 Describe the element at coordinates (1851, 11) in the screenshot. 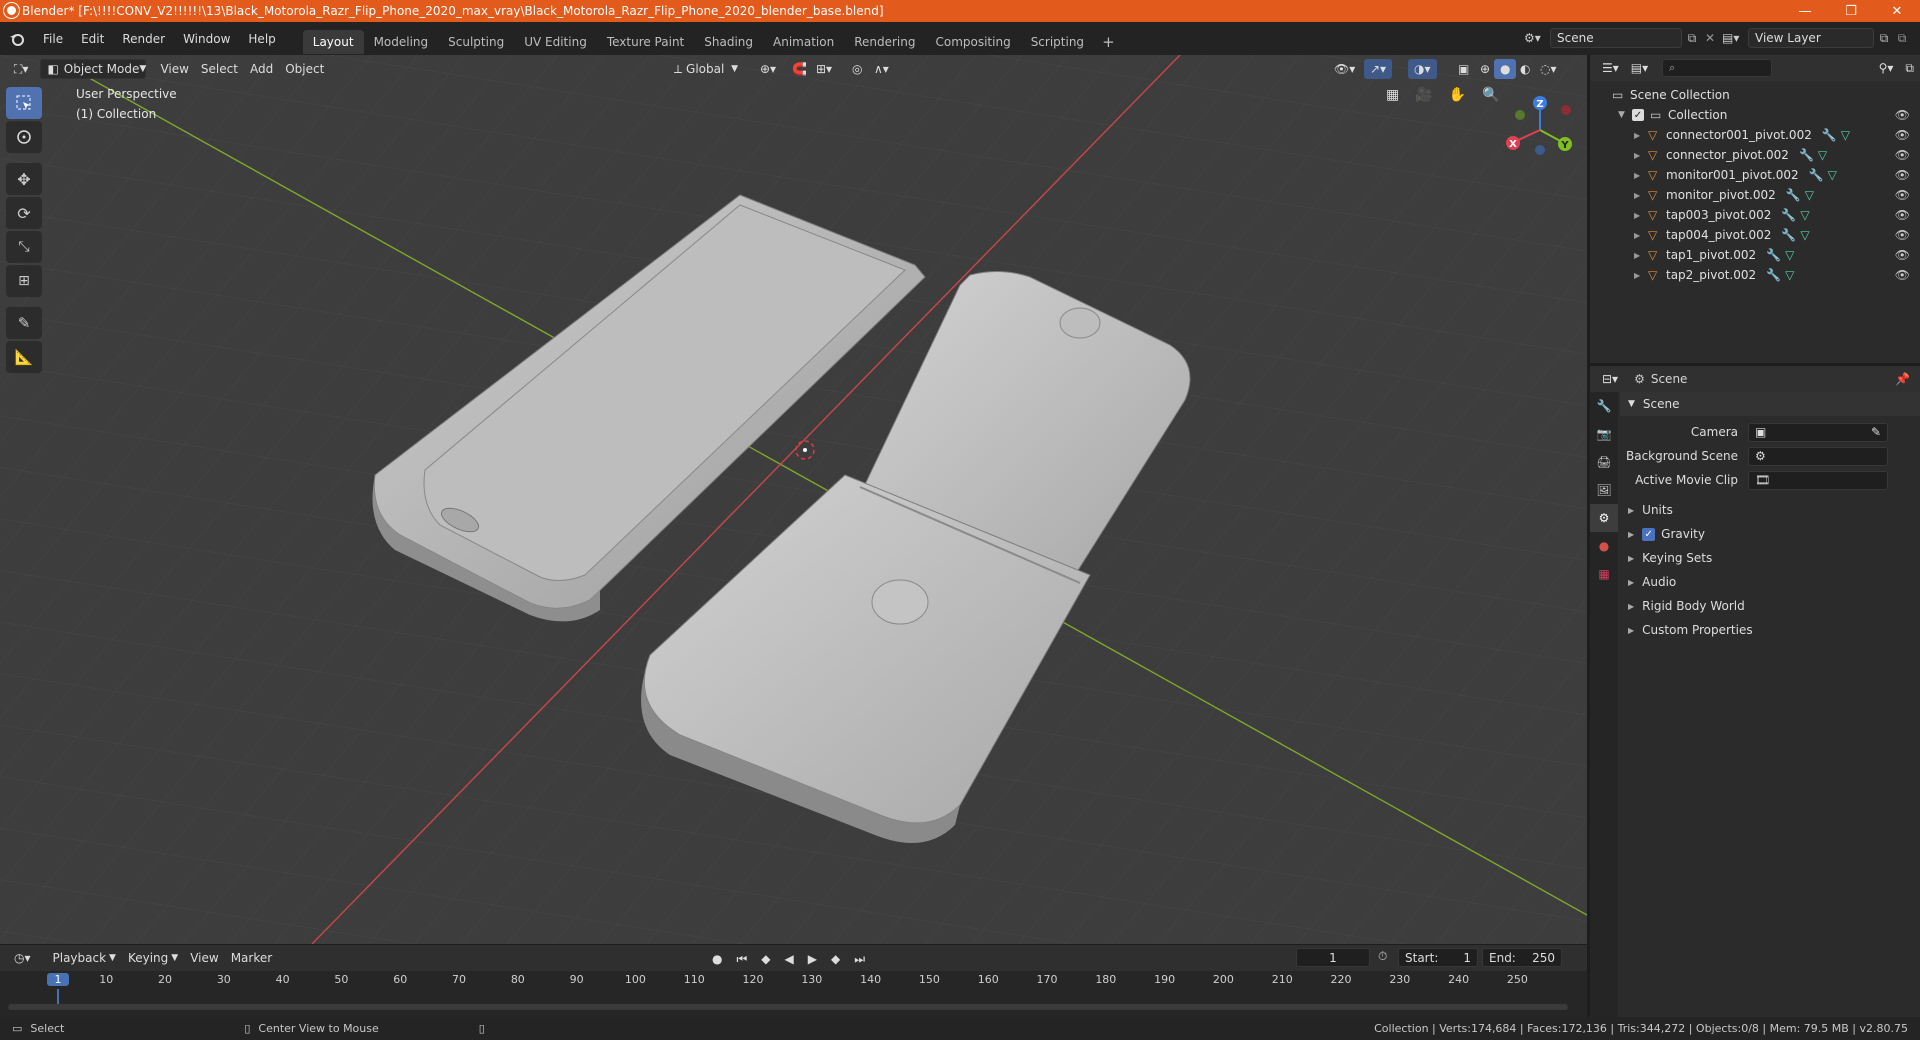

I see `maximize-button: ❐` at that location.